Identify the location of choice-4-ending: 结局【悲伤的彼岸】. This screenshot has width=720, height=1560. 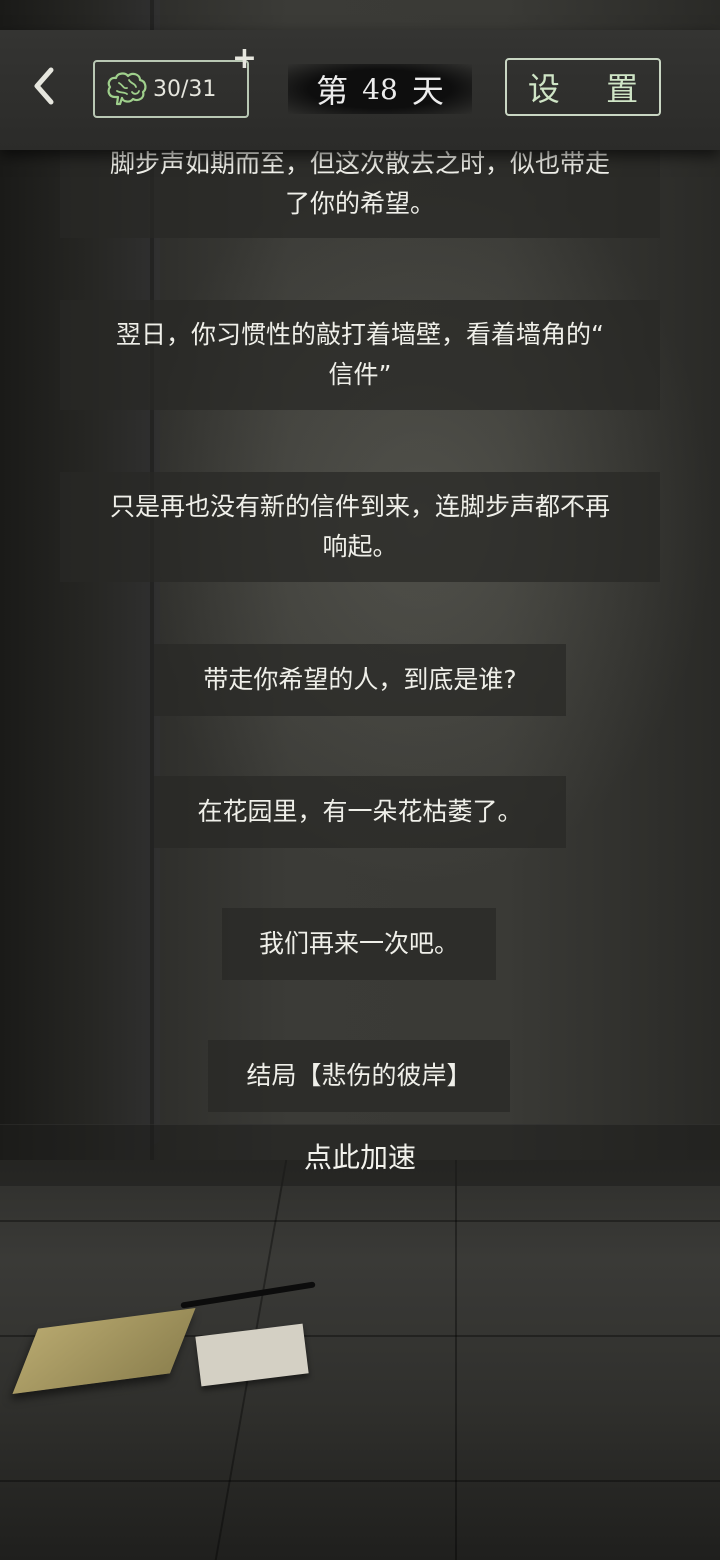
(359, 1076).